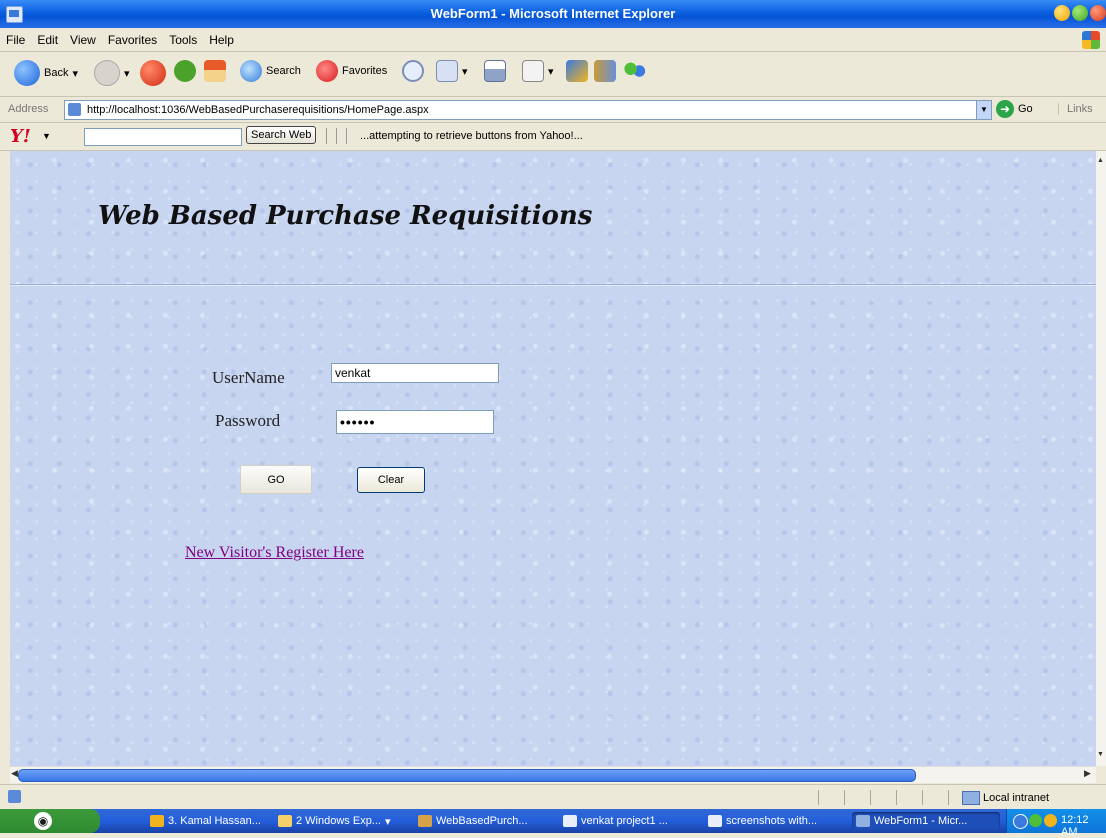 The image size is (1106, 838). Describe the element at coordinates (221, 37) in the screenshot. I see `menu-help: Help` at that location.